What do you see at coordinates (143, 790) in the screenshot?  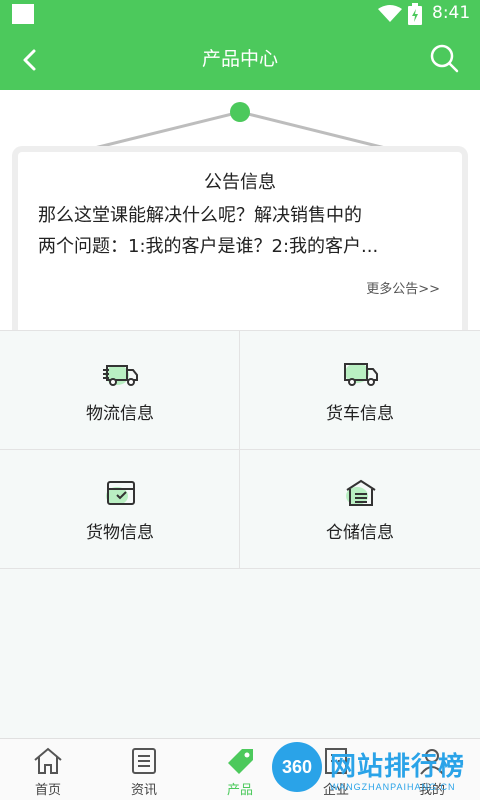 I see `tab-label: 资讯` at bounding box center [143, 790].